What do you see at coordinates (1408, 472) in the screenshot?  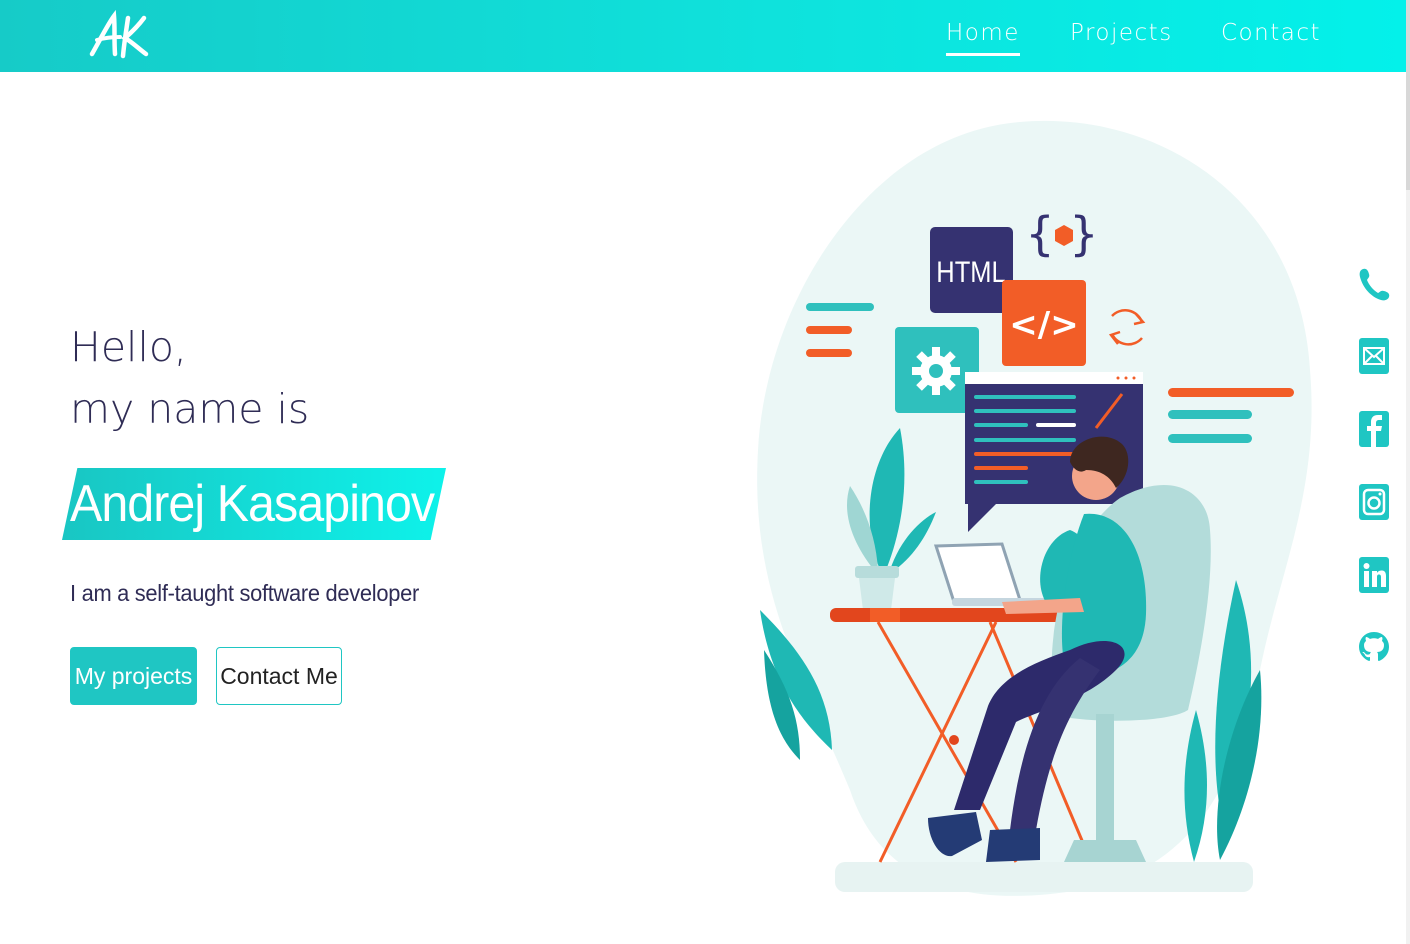 I see `scrollbar` at bounding box center [1408, 472].